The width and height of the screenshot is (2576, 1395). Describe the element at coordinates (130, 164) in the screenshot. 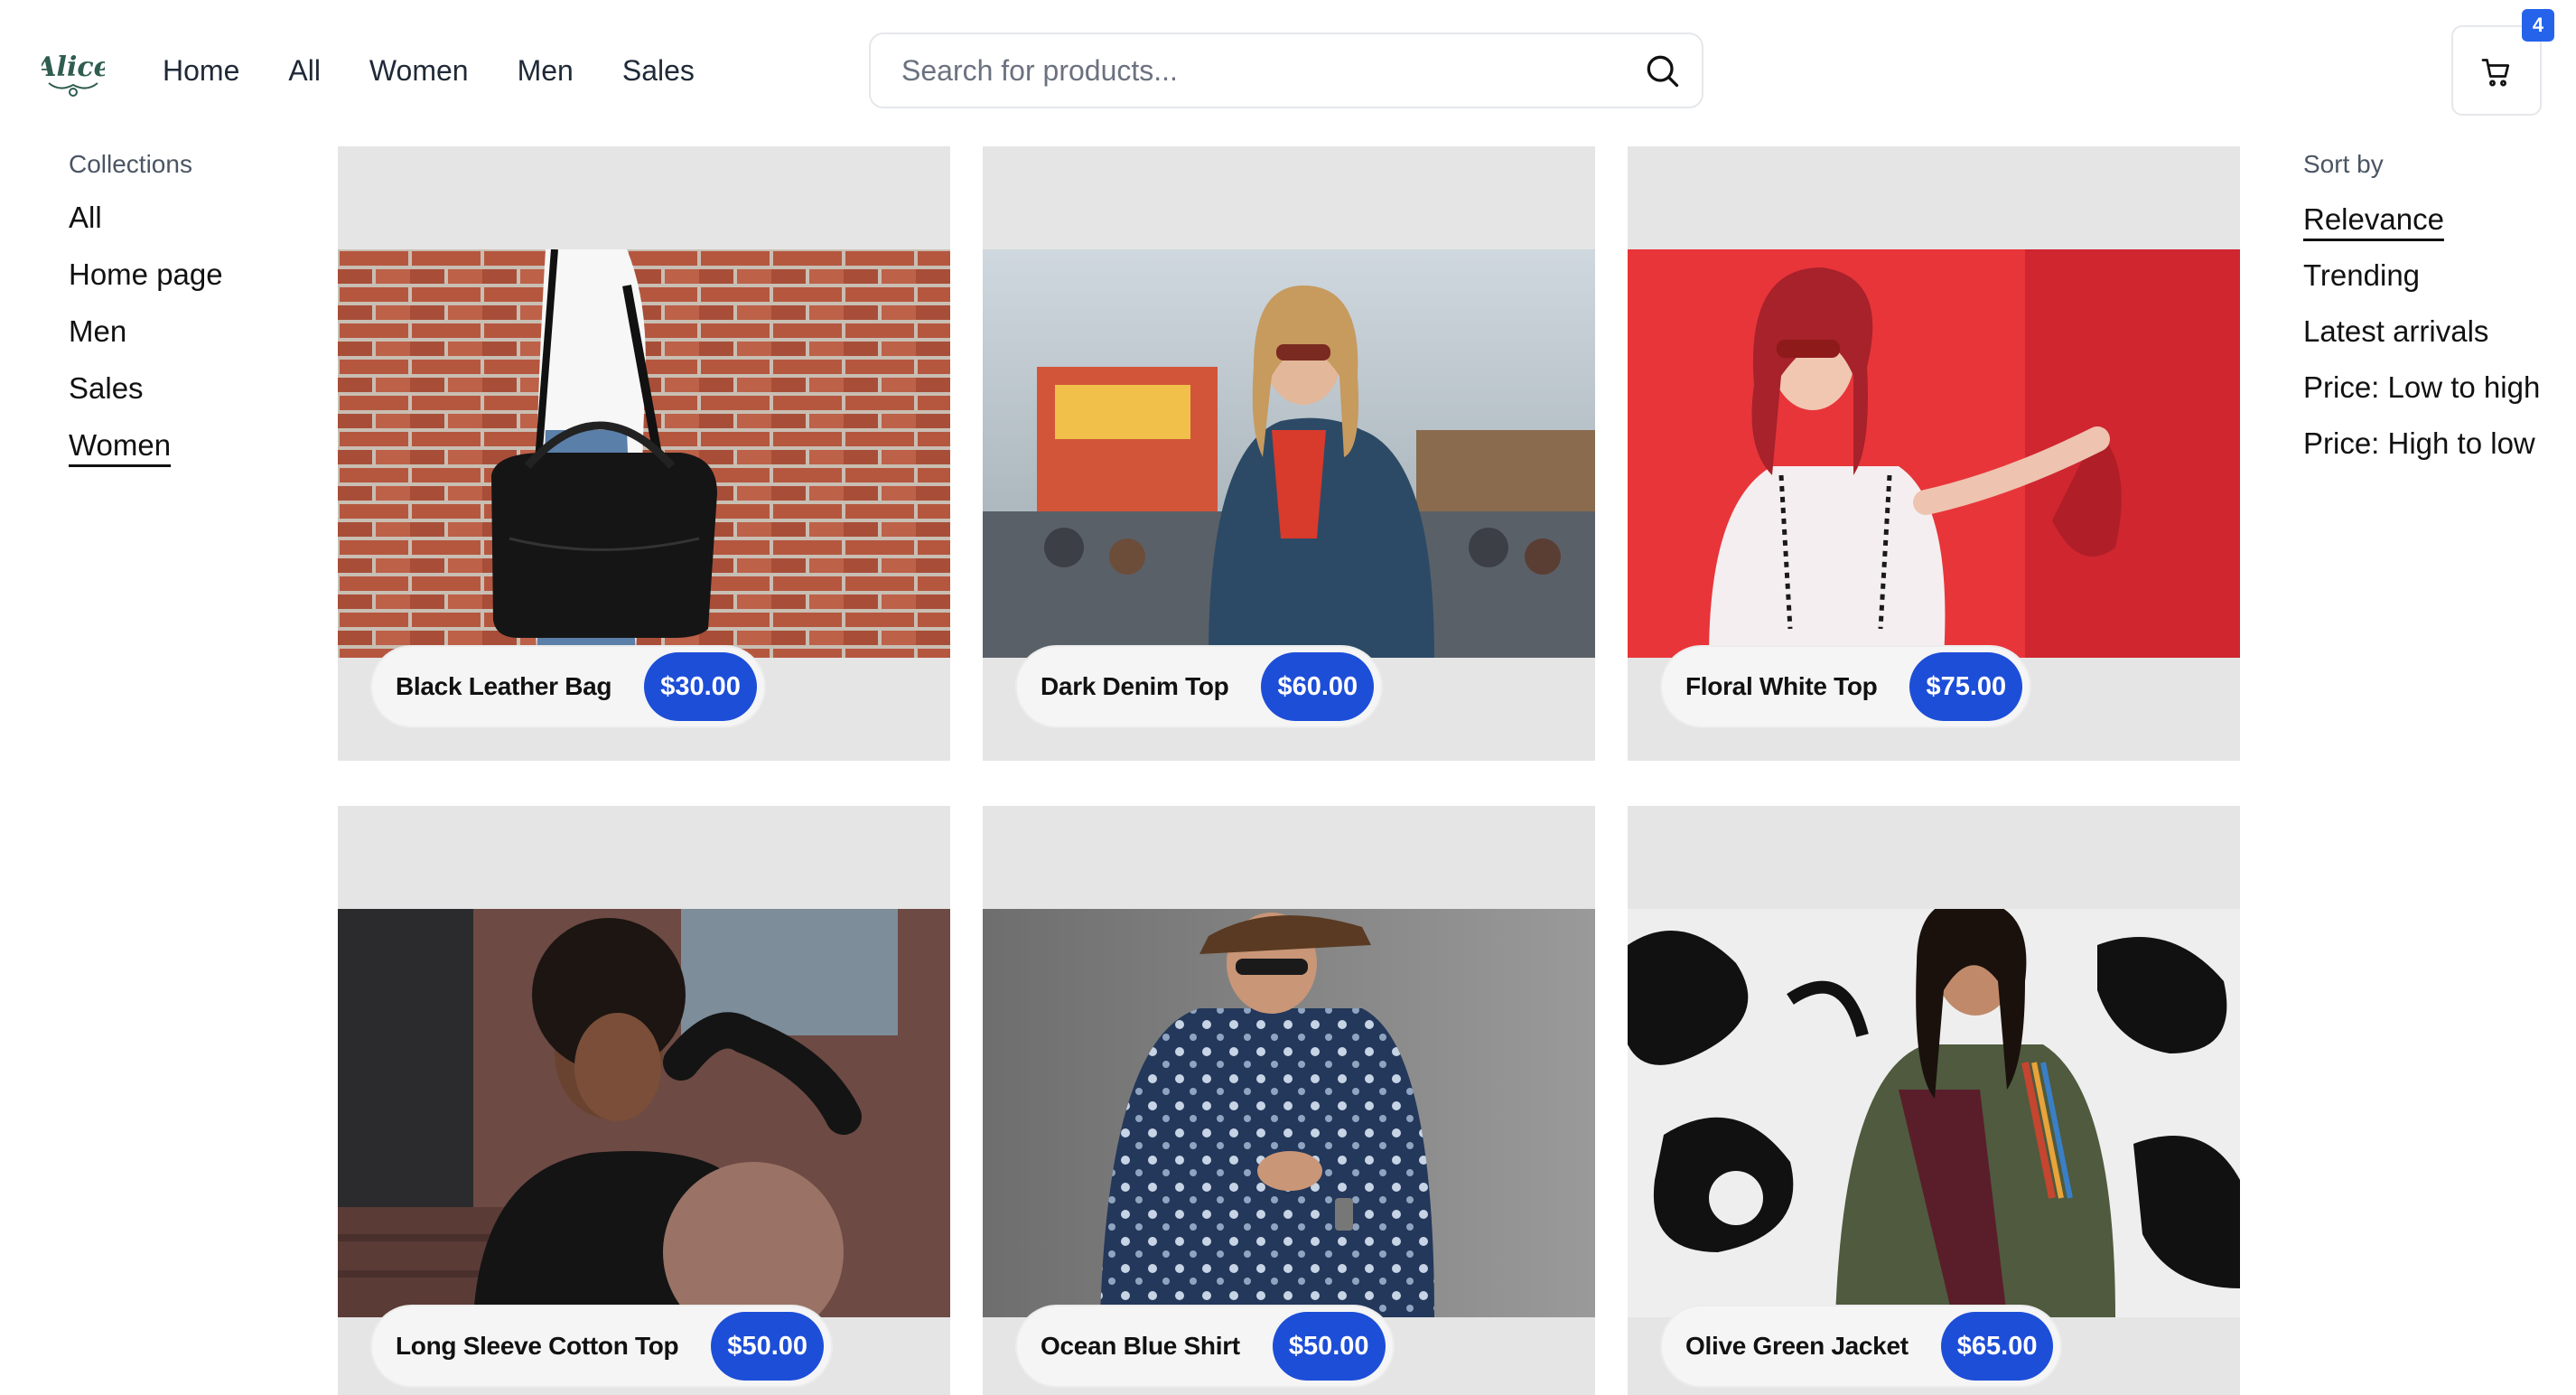

I see `collections-title: Collections` at that location.